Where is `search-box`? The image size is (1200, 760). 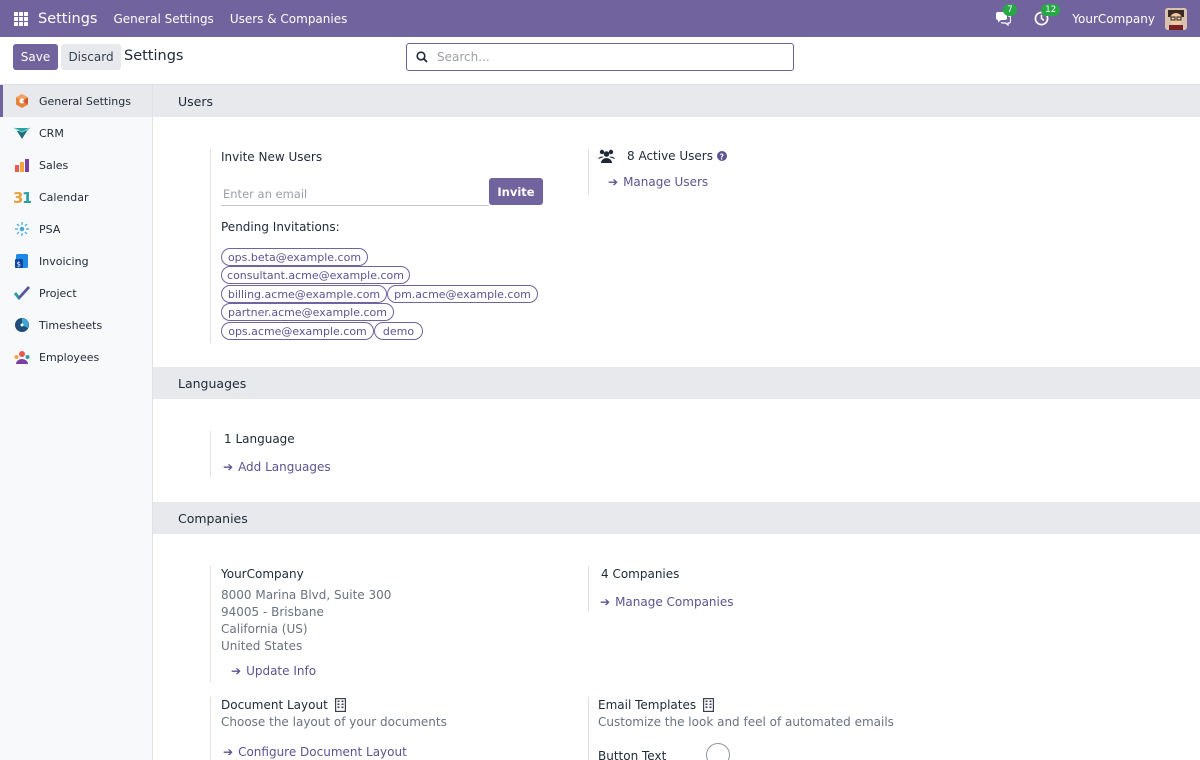
search-box is located at coordinates (600, 57).